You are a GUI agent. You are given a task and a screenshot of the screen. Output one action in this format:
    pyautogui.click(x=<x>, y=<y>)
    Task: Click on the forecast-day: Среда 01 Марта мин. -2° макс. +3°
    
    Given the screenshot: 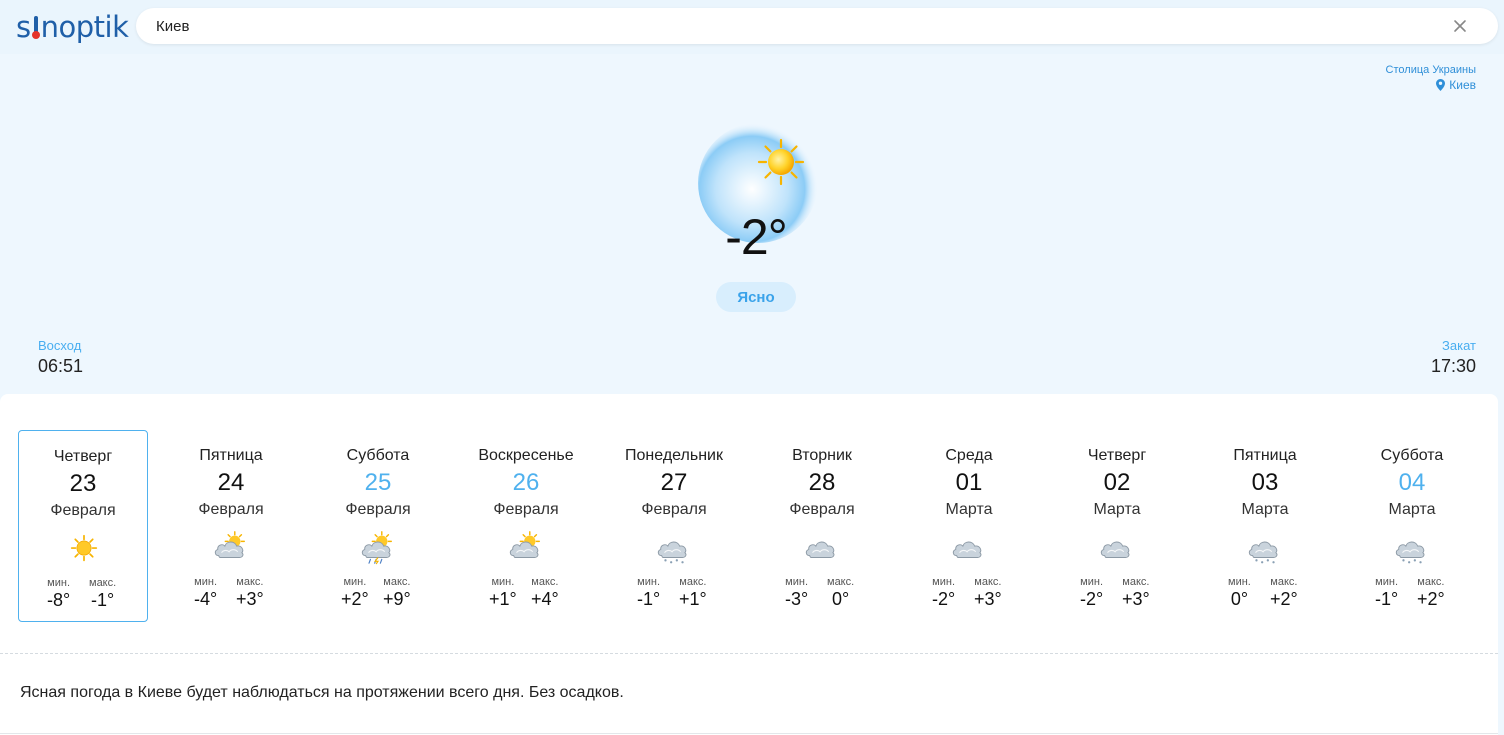 What is the action you would take?
    pyautogui.click(x=969, y=526)
    